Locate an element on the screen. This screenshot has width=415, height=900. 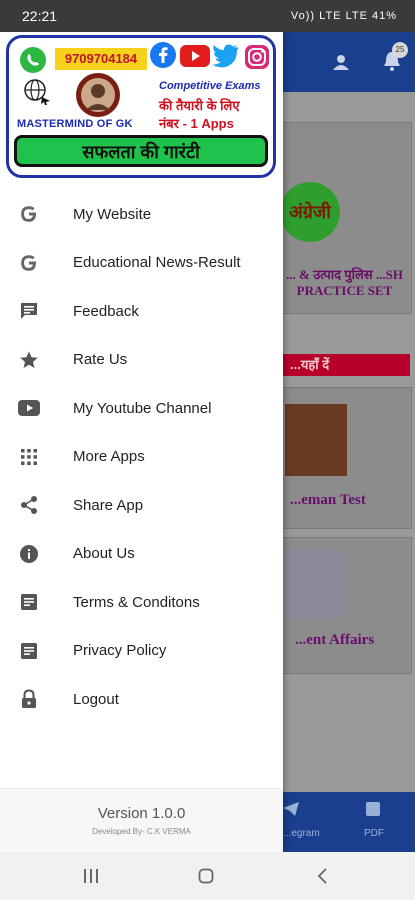
globe-icon is located at coordinates (37, 92).